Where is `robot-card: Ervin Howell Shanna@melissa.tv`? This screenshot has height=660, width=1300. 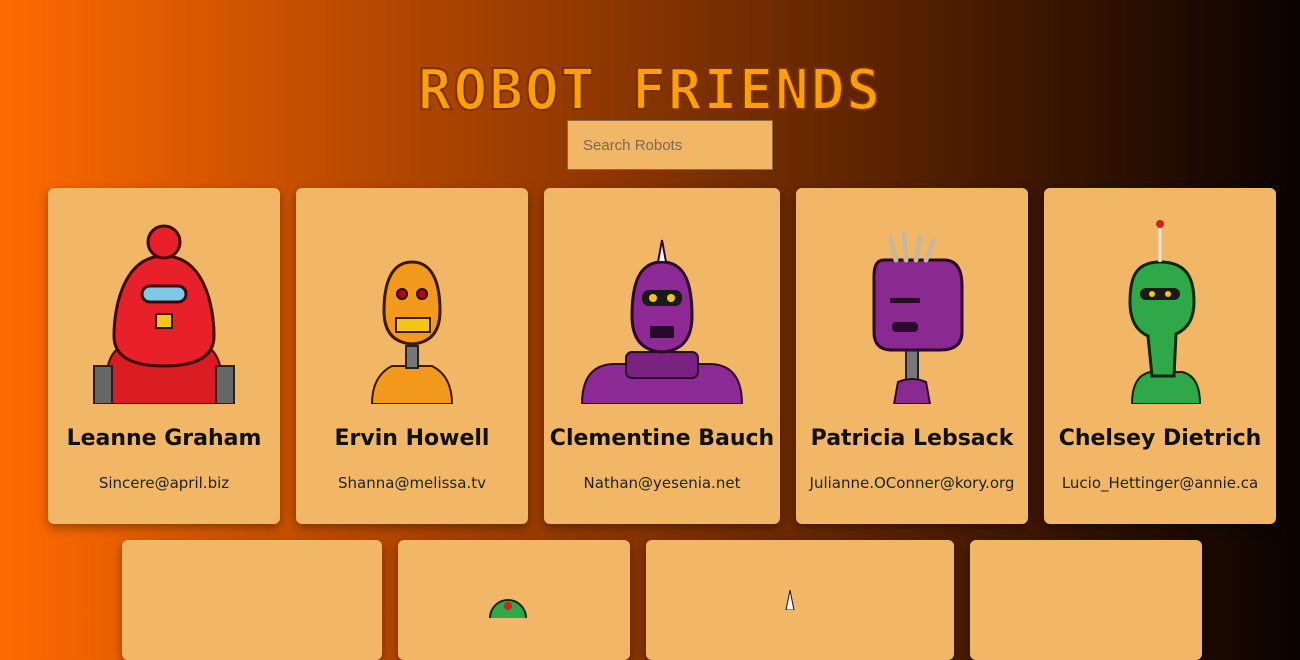 robot-card: Ervin Howell Shanna@melissa.tv is located at coordinates (412, 356).